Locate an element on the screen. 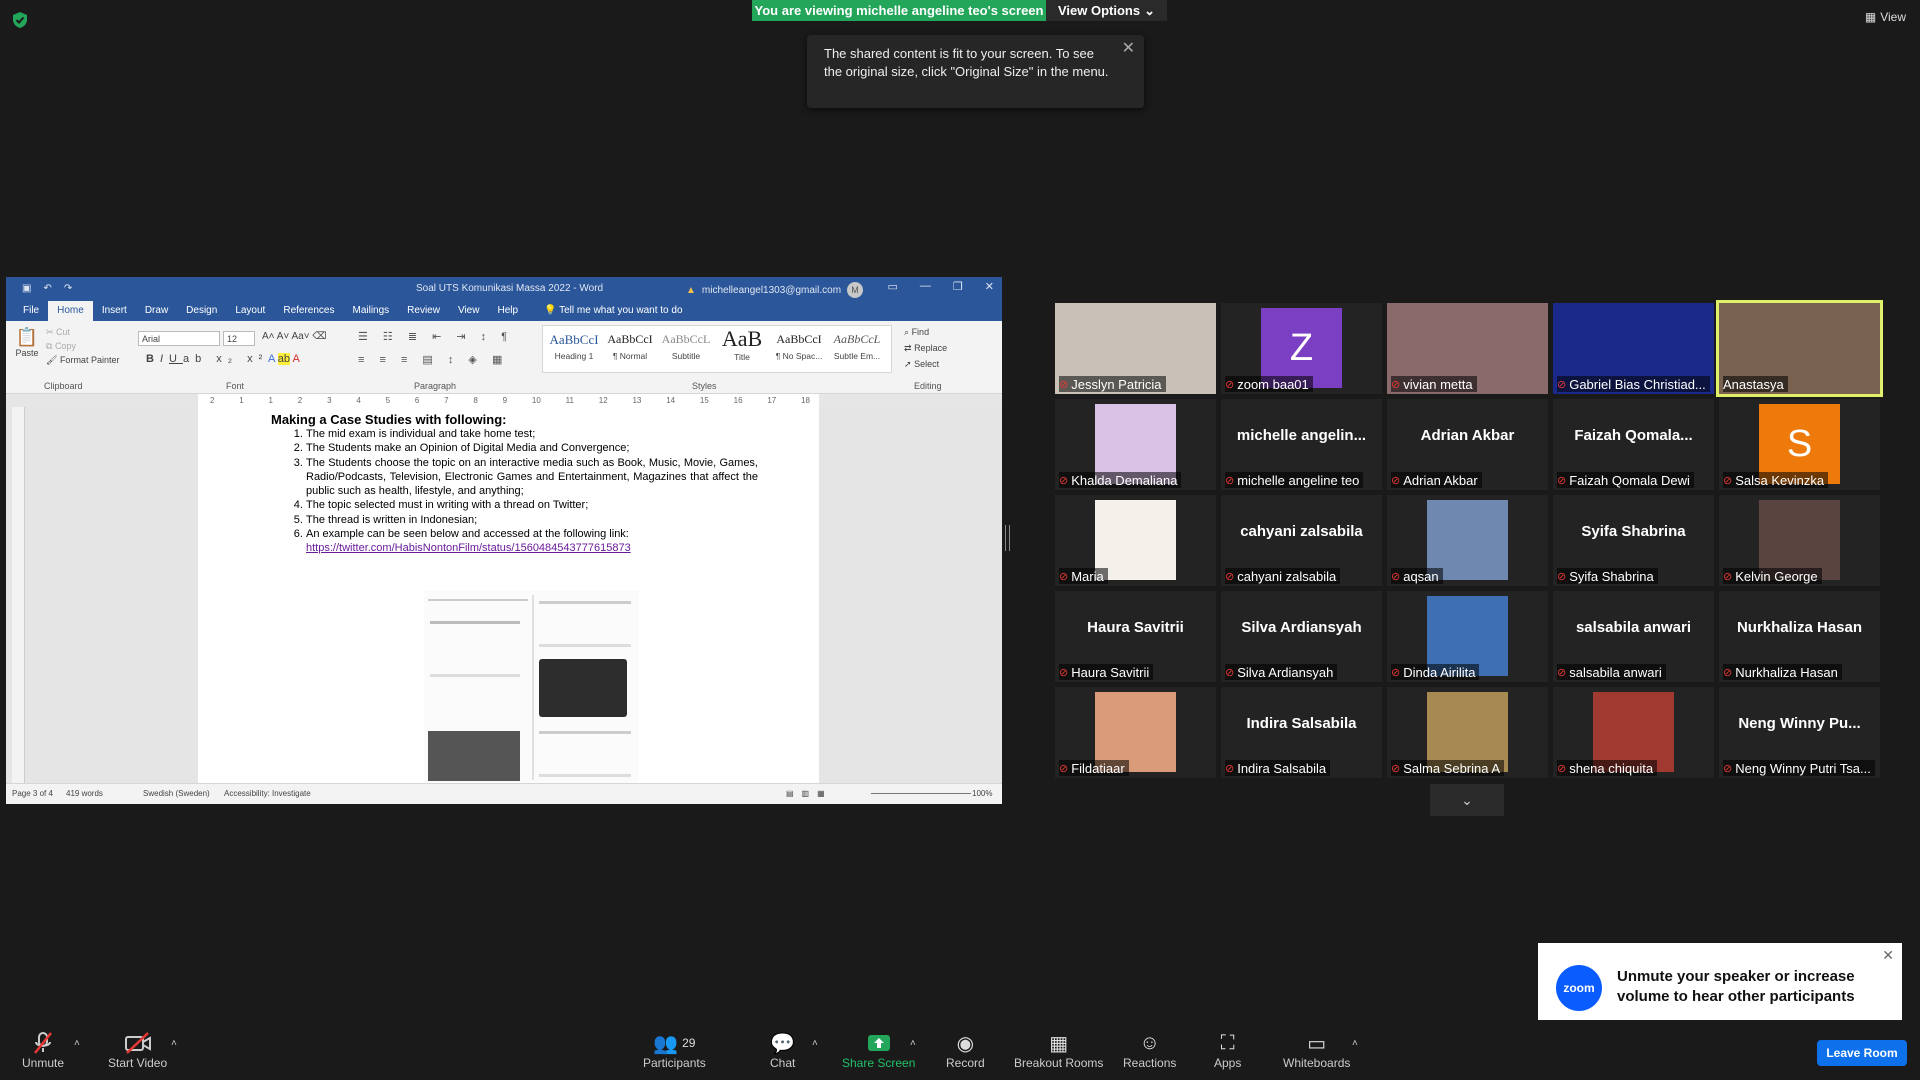 The width and height of the screenshot is (1920, 1080). participant-tile: ⊘ Fildatiaar is located at coordinates (1135, 732).